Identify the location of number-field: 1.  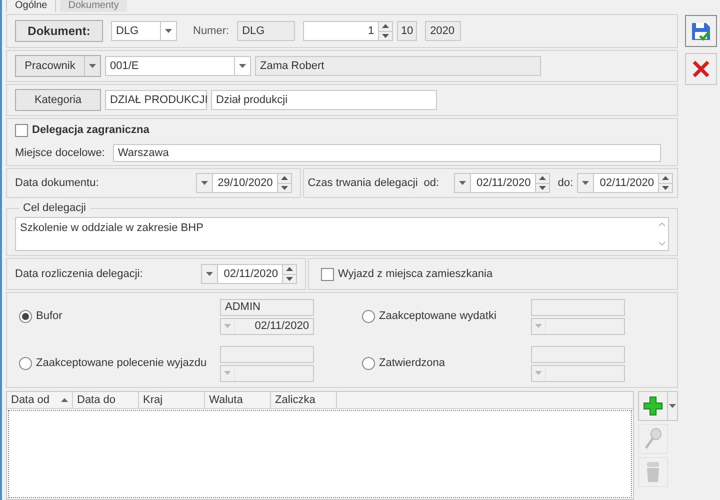
(348, 31).